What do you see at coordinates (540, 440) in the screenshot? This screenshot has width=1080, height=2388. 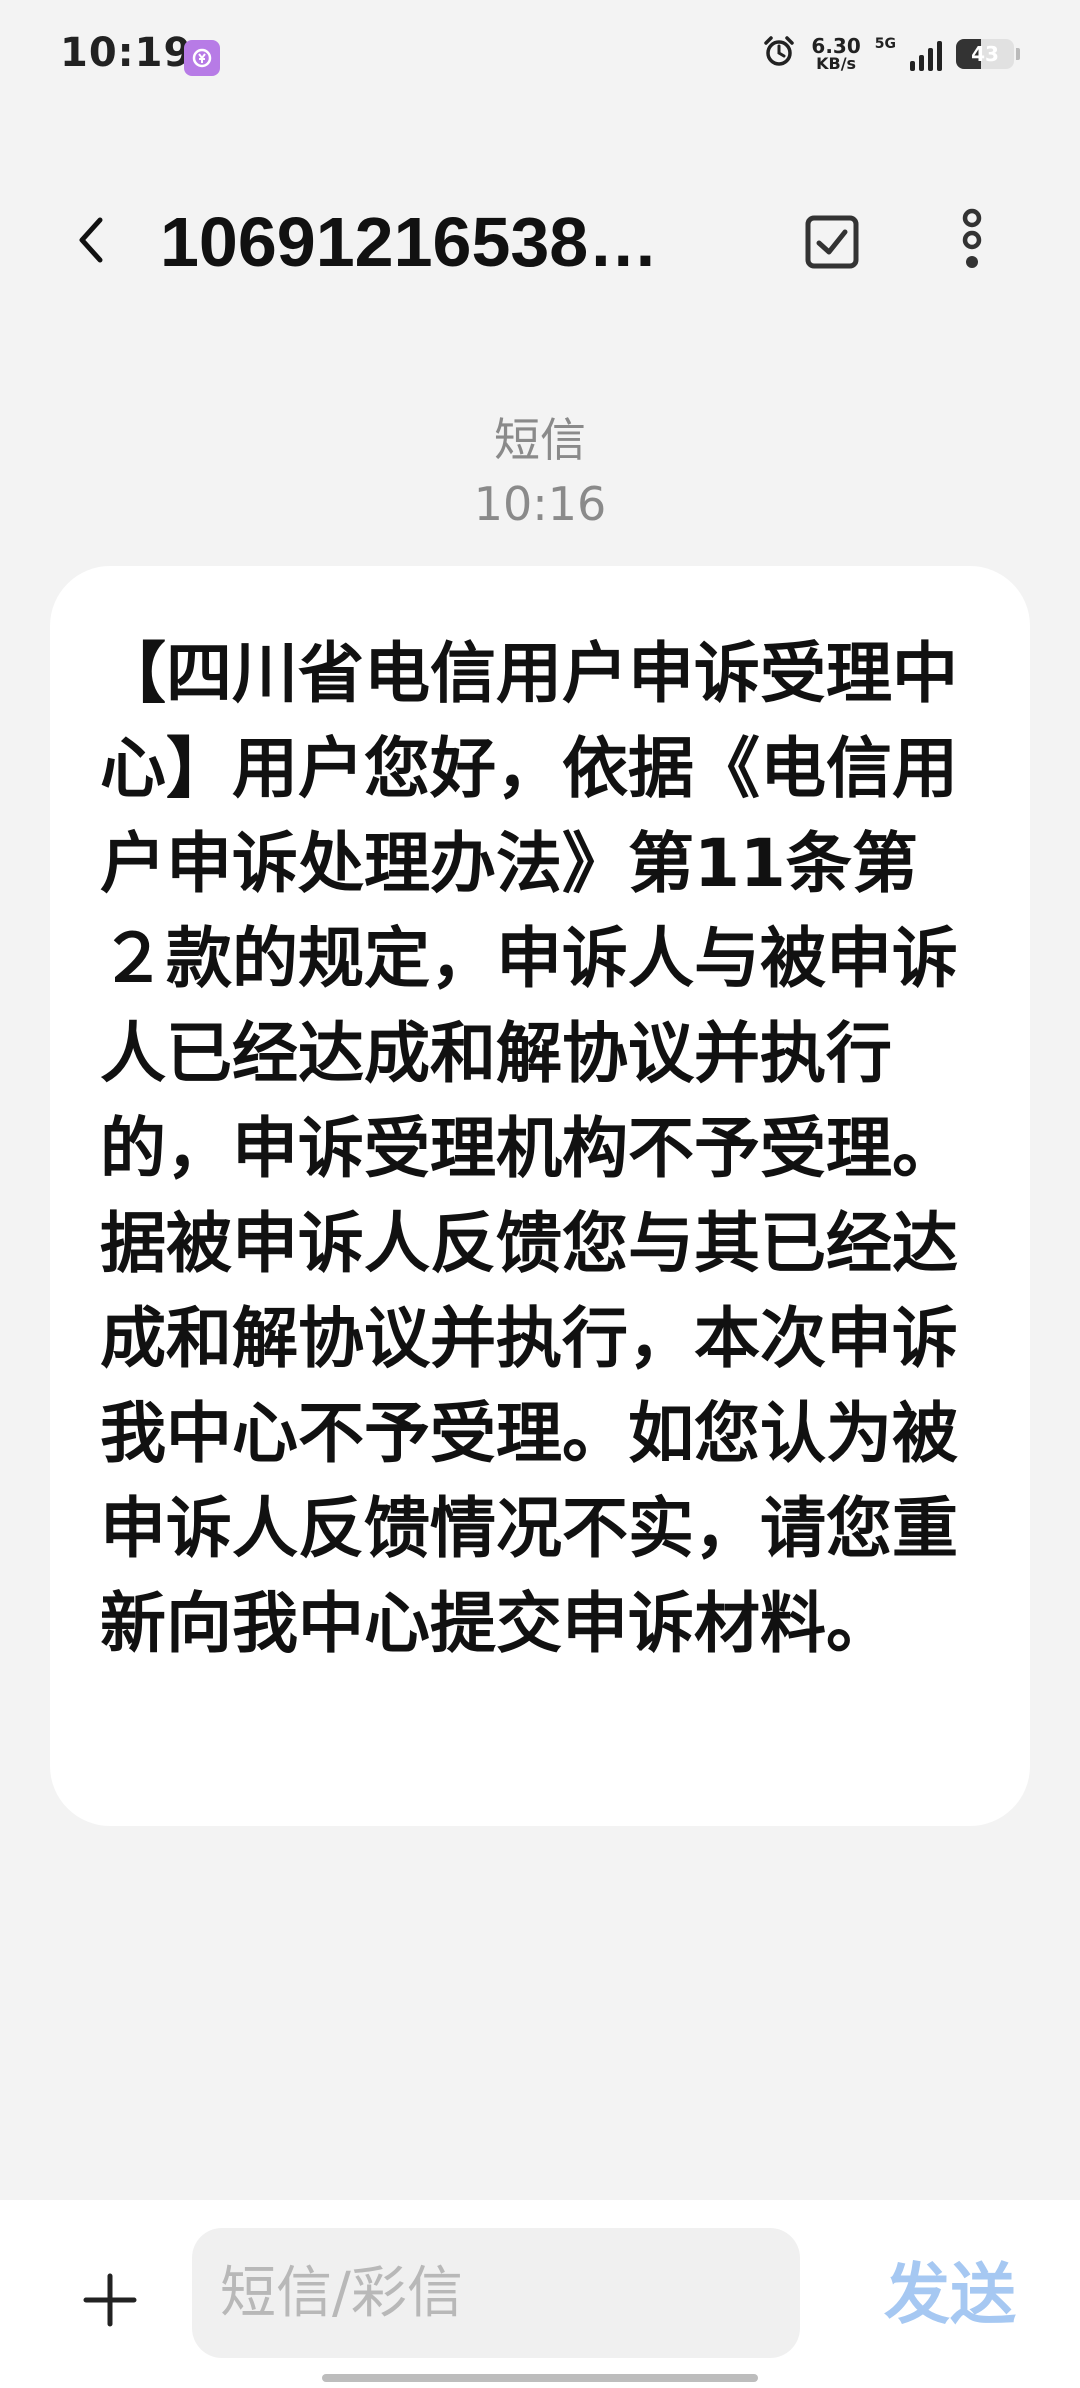 I see `message-type-label: 短信` at bounding box center [540, 440].